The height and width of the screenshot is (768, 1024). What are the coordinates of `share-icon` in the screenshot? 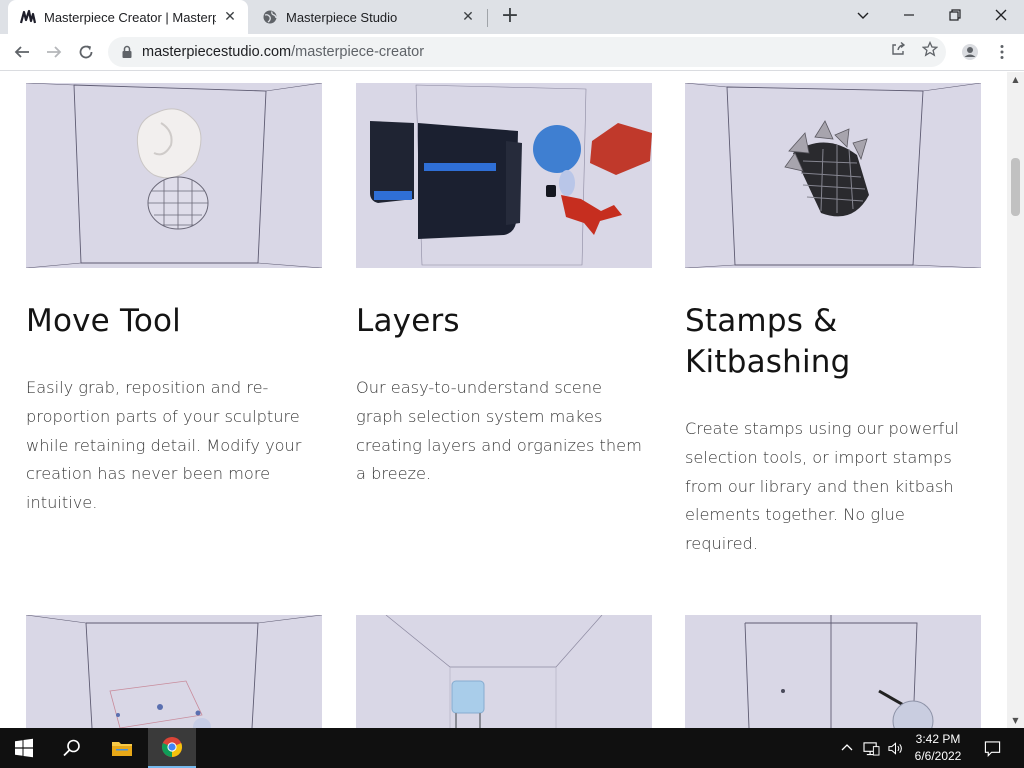 It's located at (898, 49).